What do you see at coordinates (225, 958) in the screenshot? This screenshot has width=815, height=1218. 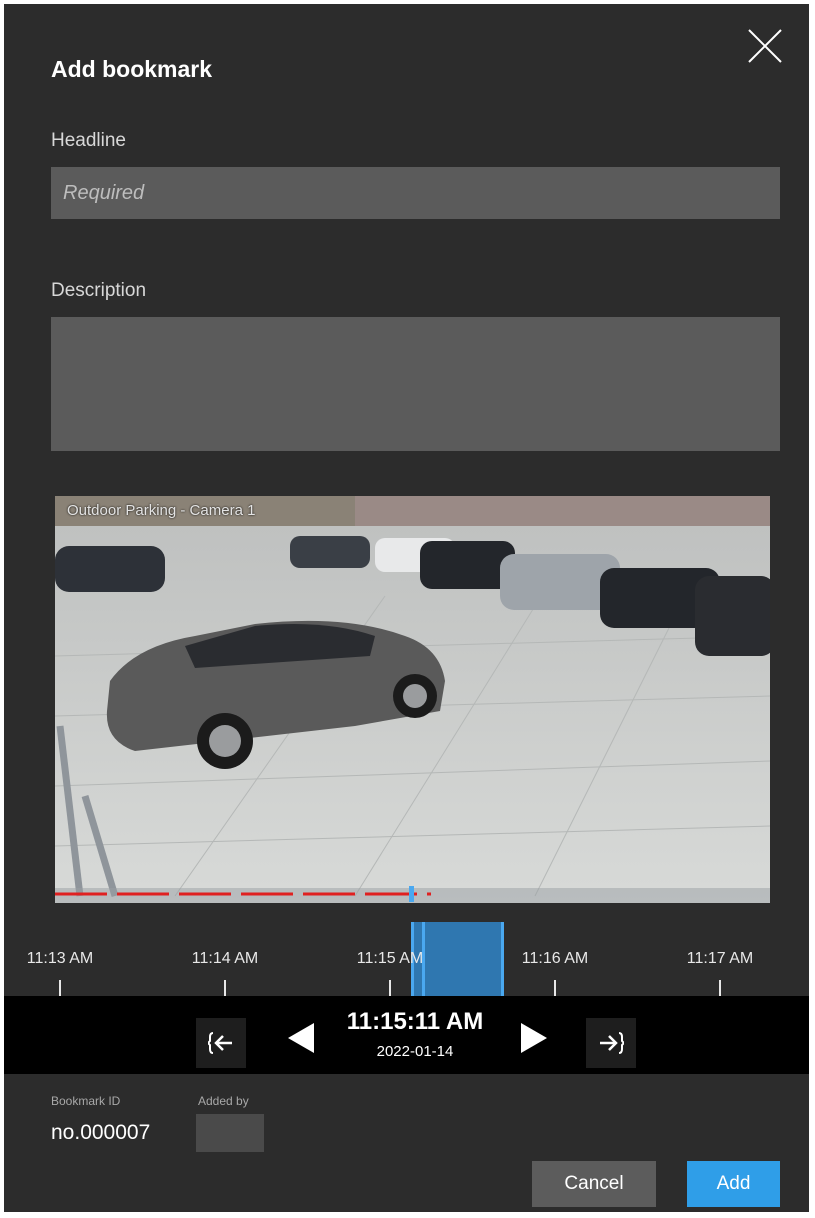 I see `tick-label: 11:14 AM` at bounding box center [225, 958].